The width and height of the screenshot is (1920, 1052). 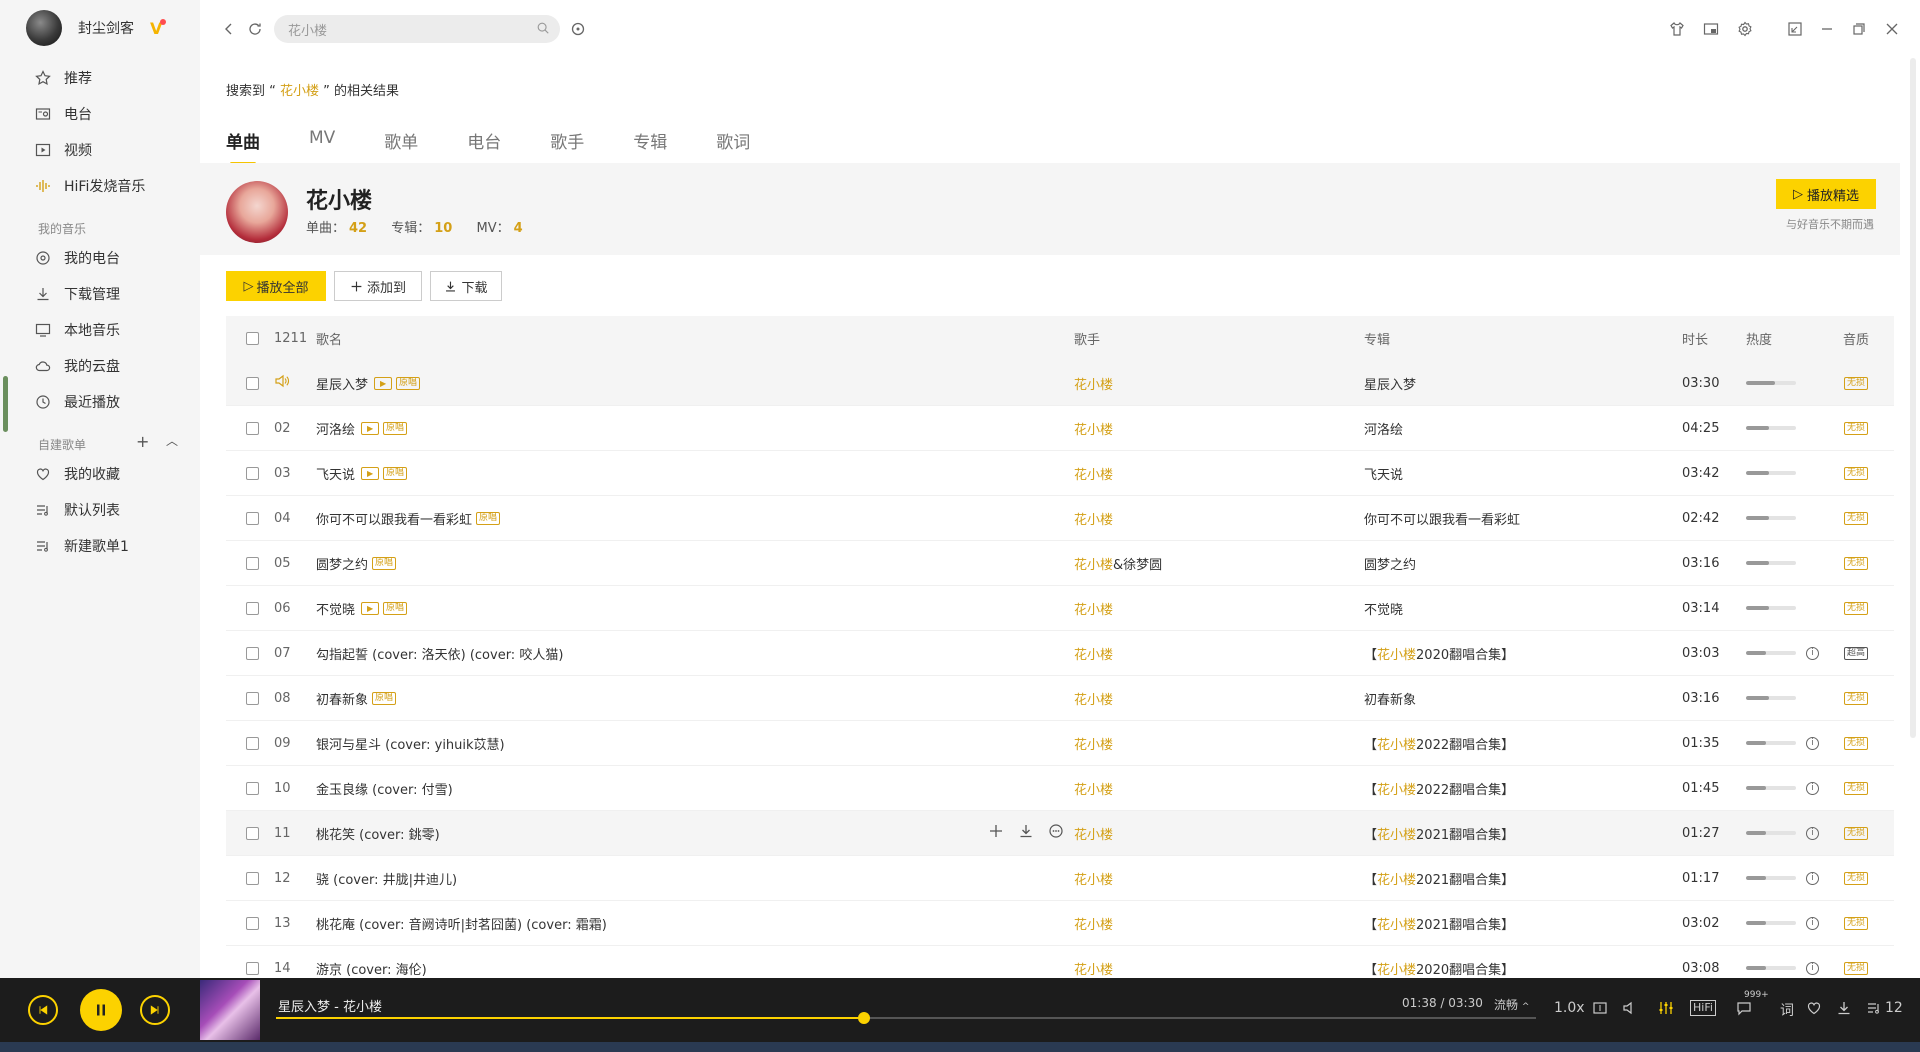 I want to click on sidebar-item-default-list: 默认列表, so click(x=100, y=510).